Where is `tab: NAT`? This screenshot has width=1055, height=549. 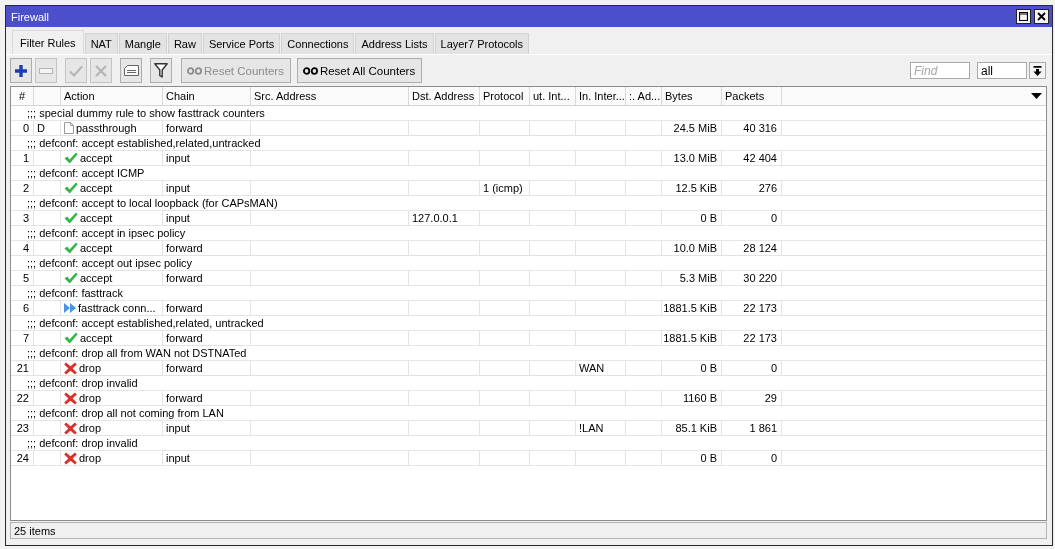
tab: NAT is located at coordinates (101, 43).